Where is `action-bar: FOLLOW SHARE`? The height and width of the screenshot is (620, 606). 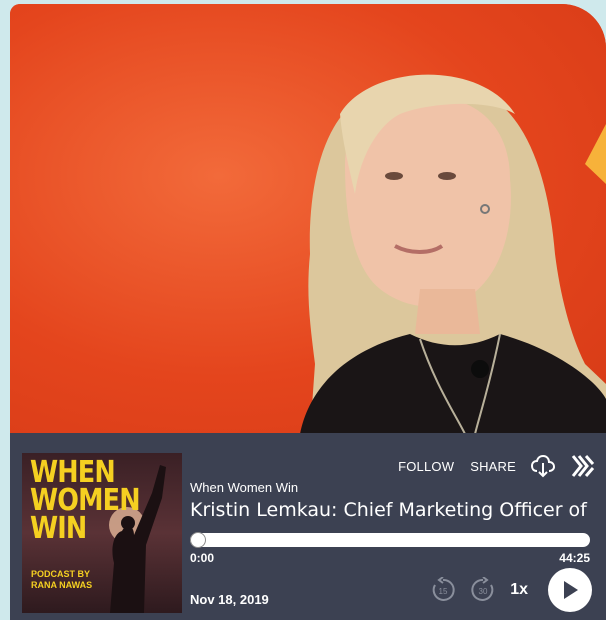
action-bar: FOLLOW SHARE is located at coordinates (489, 466).